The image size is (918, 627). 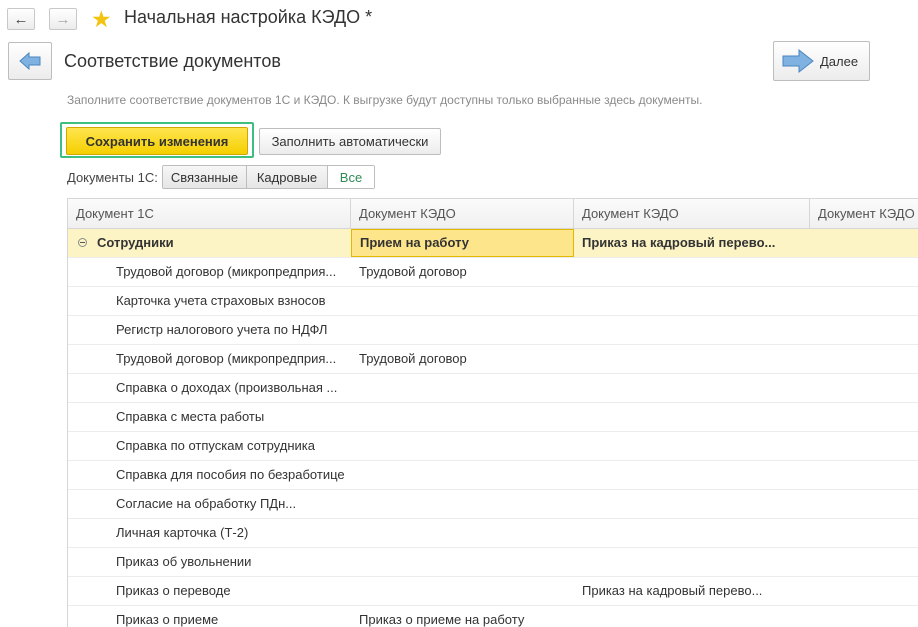 What do you see at coordinates (209, 213) in the screenshot?
I see `column-header-doc-1c: Документ 1С` at bounding box center [209, 213].